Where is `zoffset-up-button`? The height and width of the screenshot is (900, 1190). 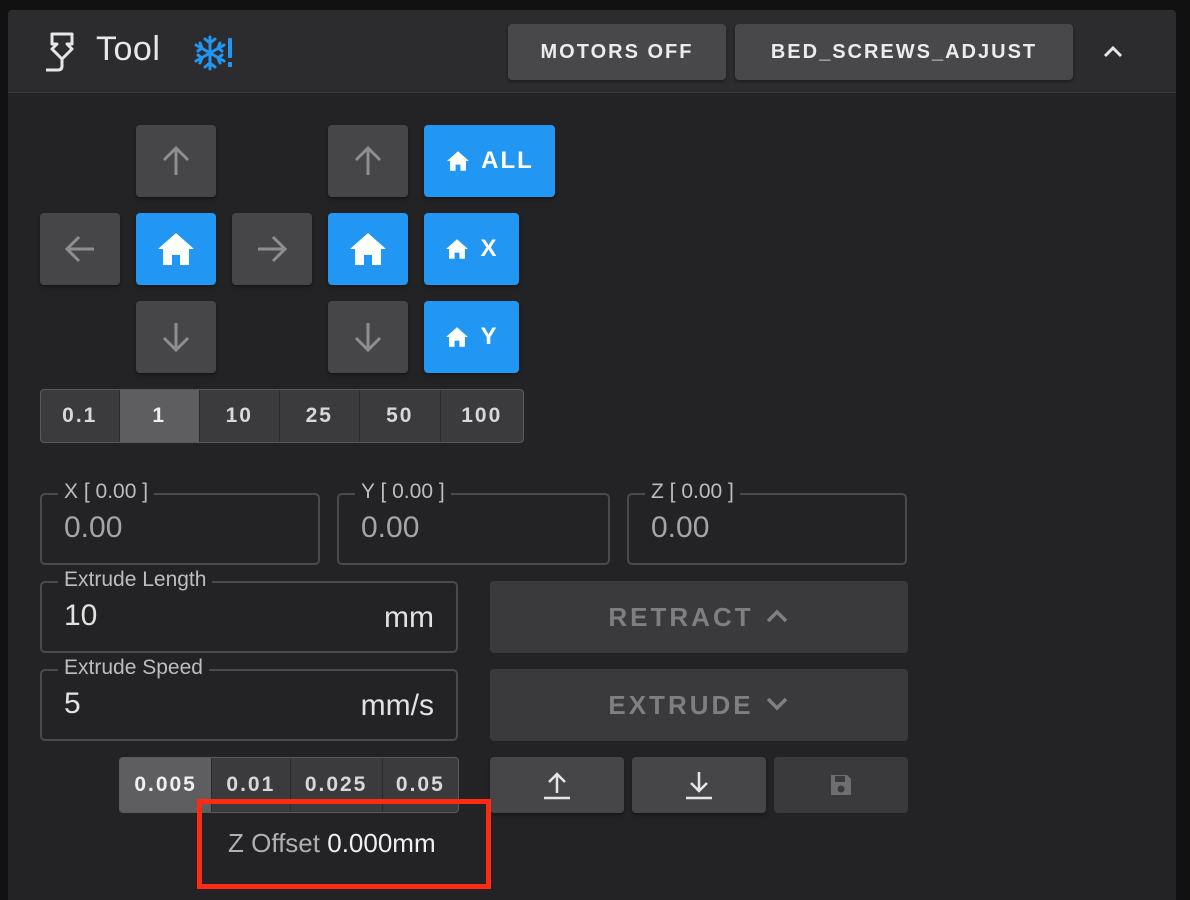
zoffset-up-button is located at coordinates (557, 785).